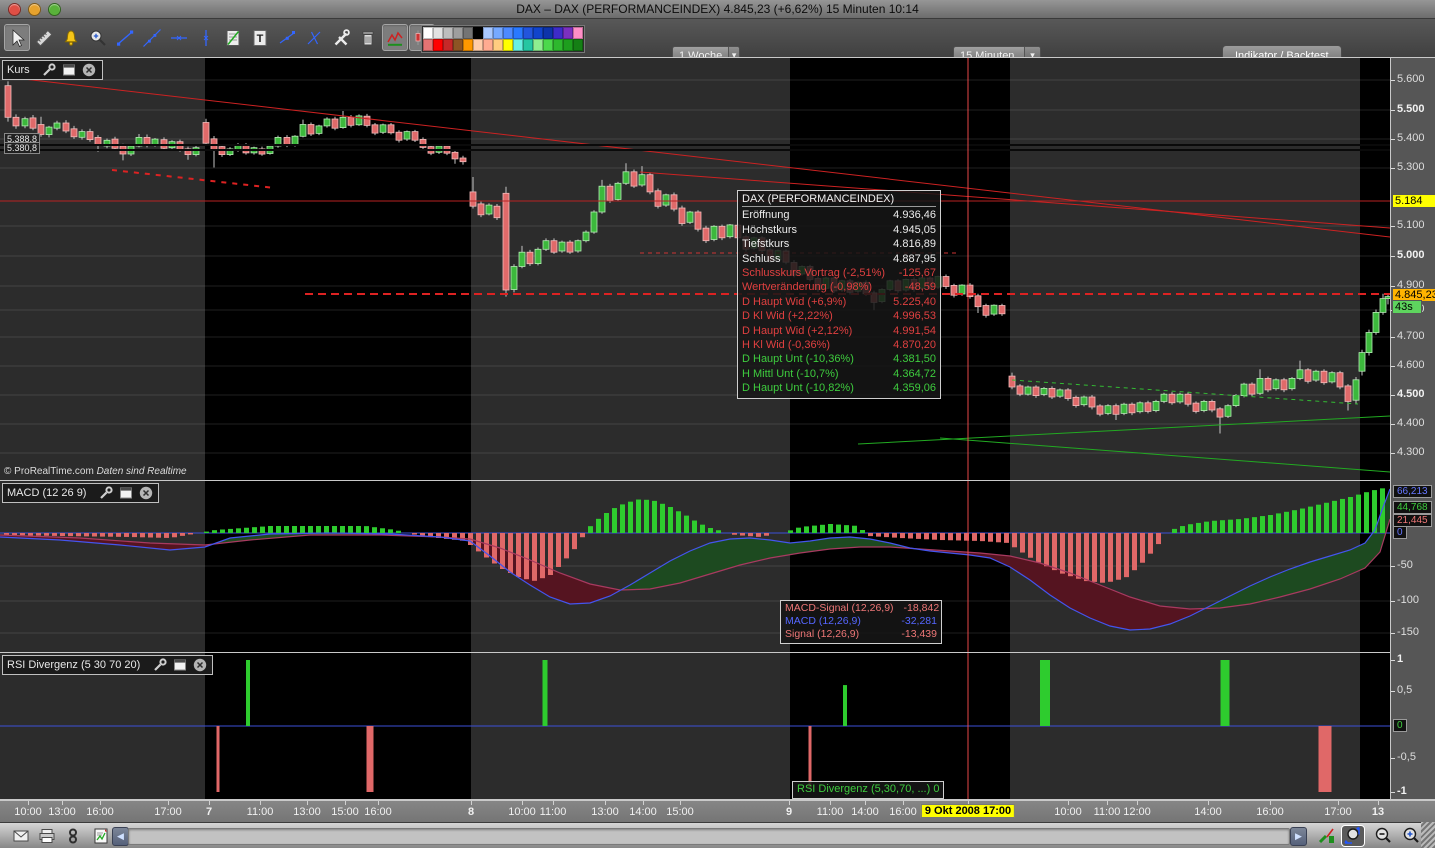 This screenshot has height=848, width=1435. I want to click on svg-text: T, so click(260, 39).